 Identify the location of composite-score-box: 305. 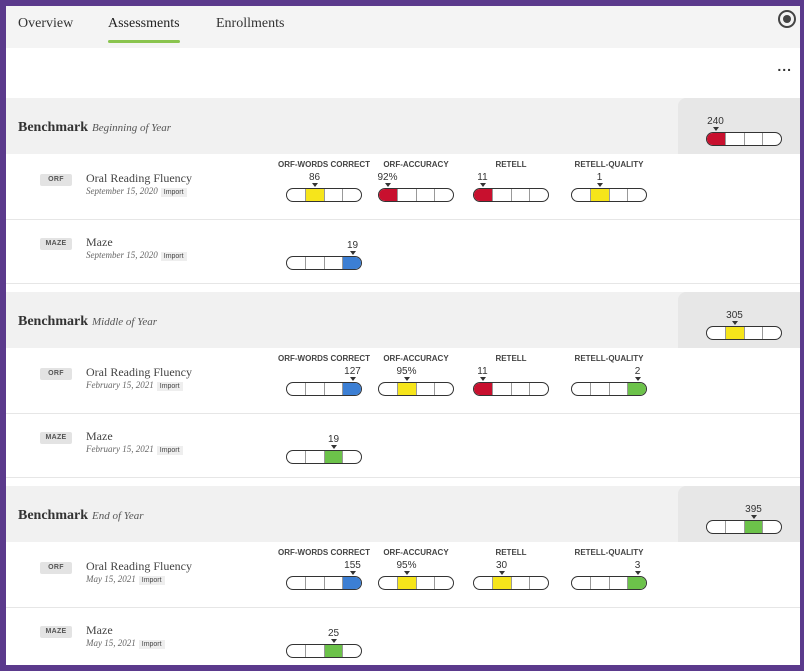
(739, 320).